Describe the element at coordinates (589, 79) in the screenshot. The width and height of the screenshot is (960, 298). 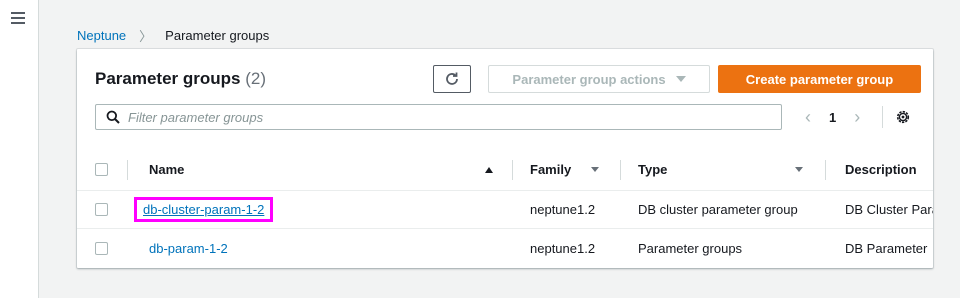
I see `actions-label: Parameter group actions` at that location.